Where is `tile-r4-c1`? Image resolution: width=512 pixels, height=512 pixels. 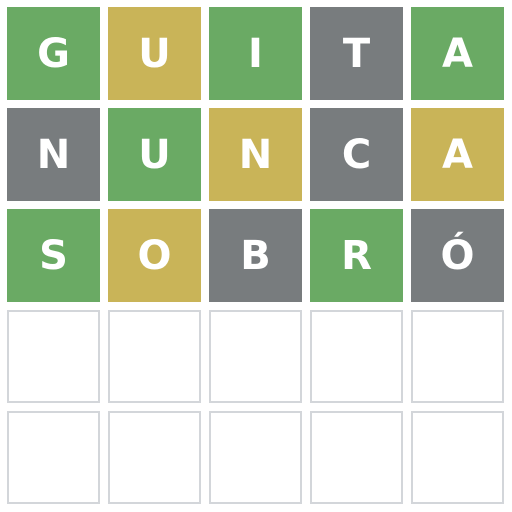 tile-r4-c1 is located at coordinates (53, 356).